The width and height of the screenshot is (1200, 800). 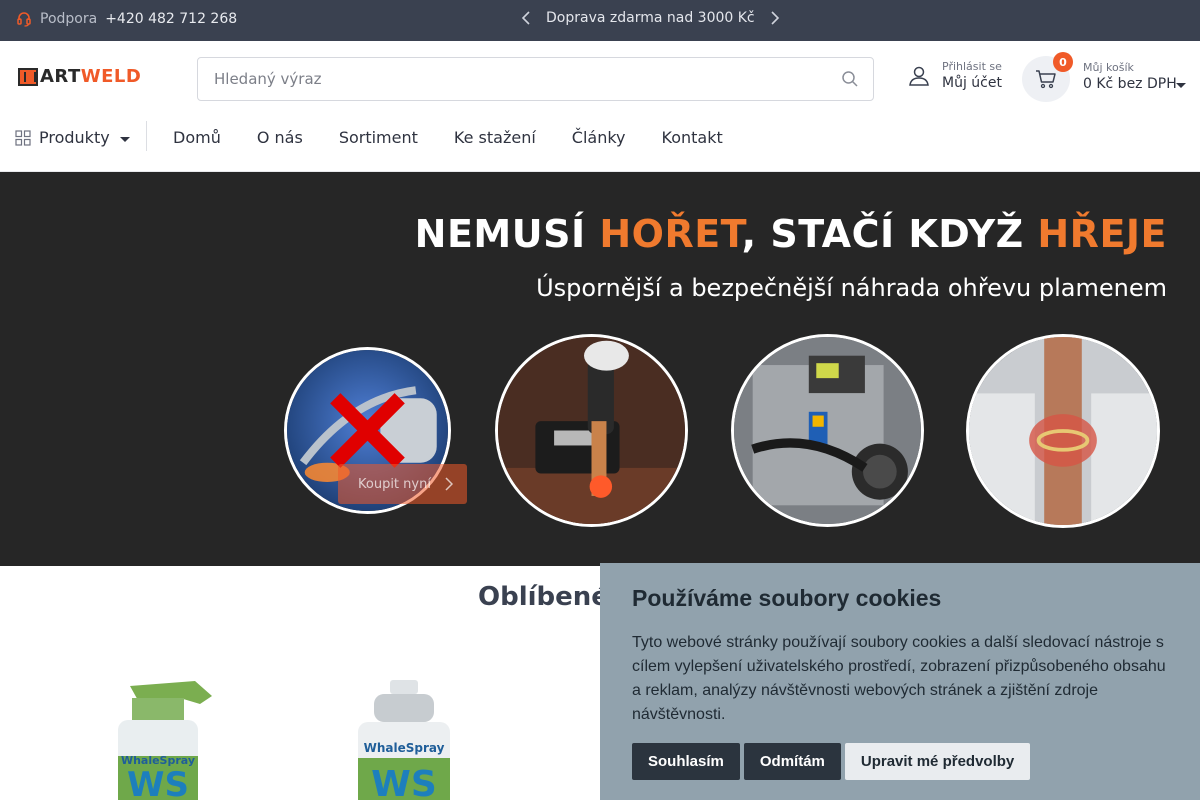 What do you see at coordinates (160, 738) in the screenshot?
I see `product-image-whalespray-1: WhaleSpray WS` at bounding box center [160, 738].